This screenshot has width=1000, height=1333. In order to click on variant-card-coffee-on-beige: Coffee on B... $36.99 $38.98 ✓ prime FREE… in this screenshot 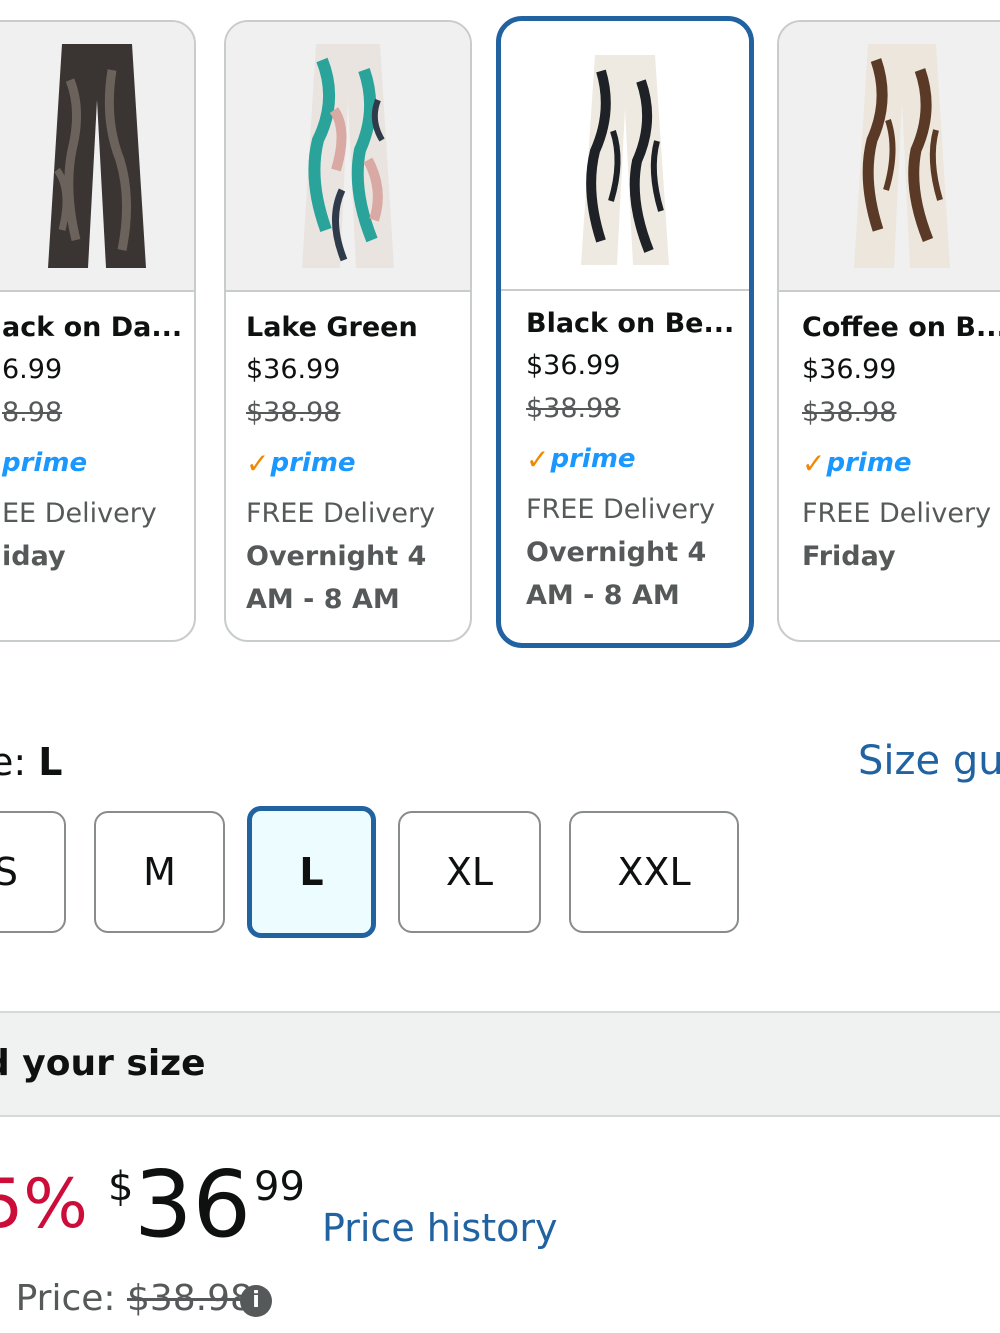, I will do `click(888, 331)`.